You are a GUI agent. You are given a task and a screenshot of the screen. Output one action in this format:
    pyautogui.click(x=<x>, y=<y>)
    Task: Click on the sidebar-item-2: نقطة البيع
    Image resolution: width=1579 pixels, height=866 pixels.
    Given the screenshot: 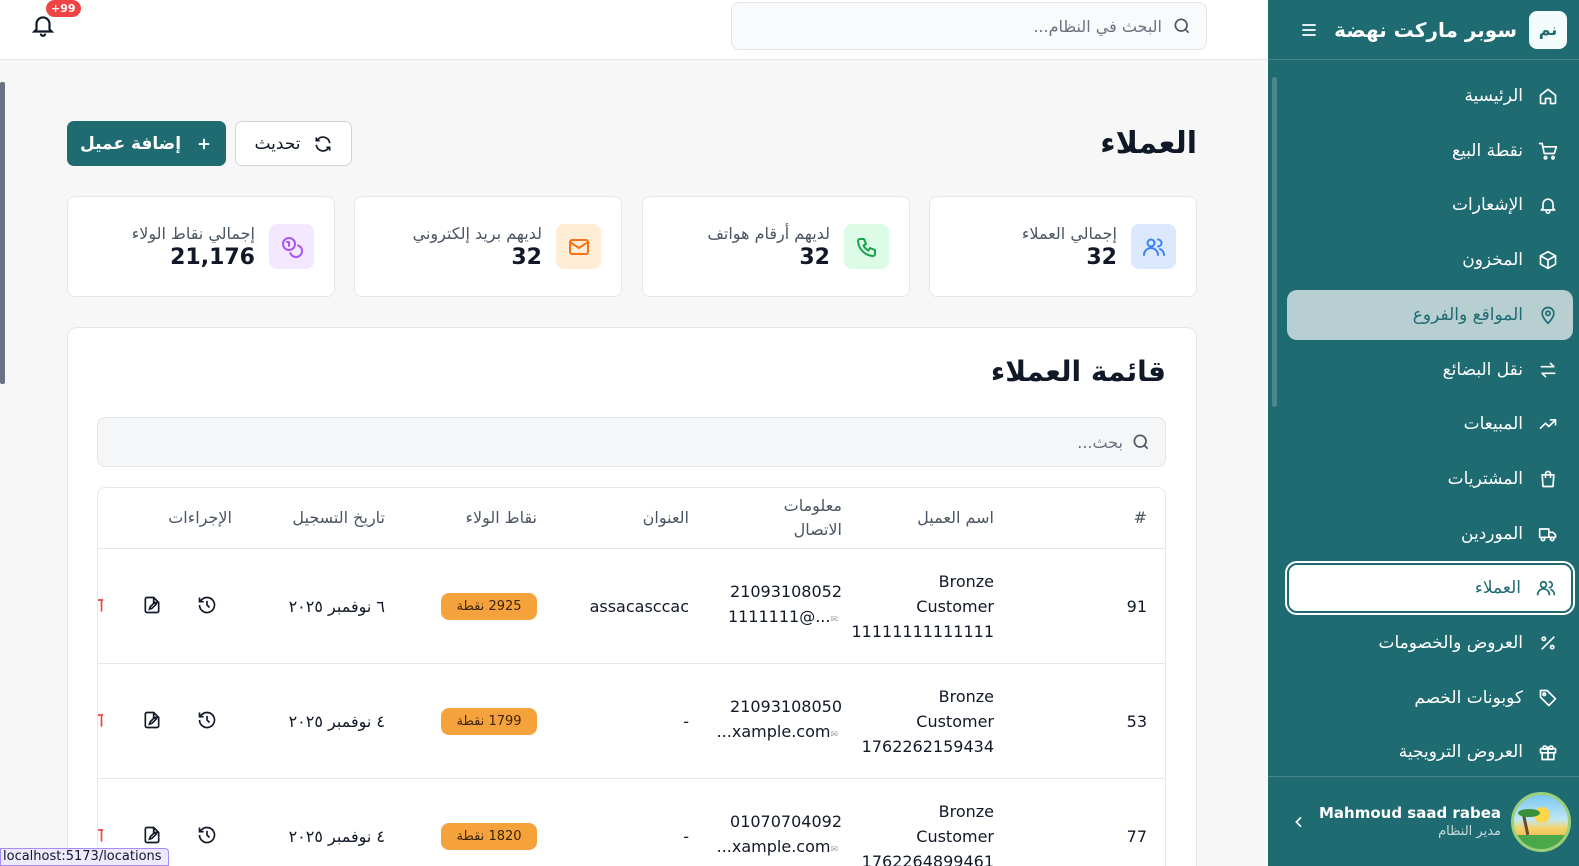 What is the action you would take?
    pyautogui.click(x=1430, y=151)
    